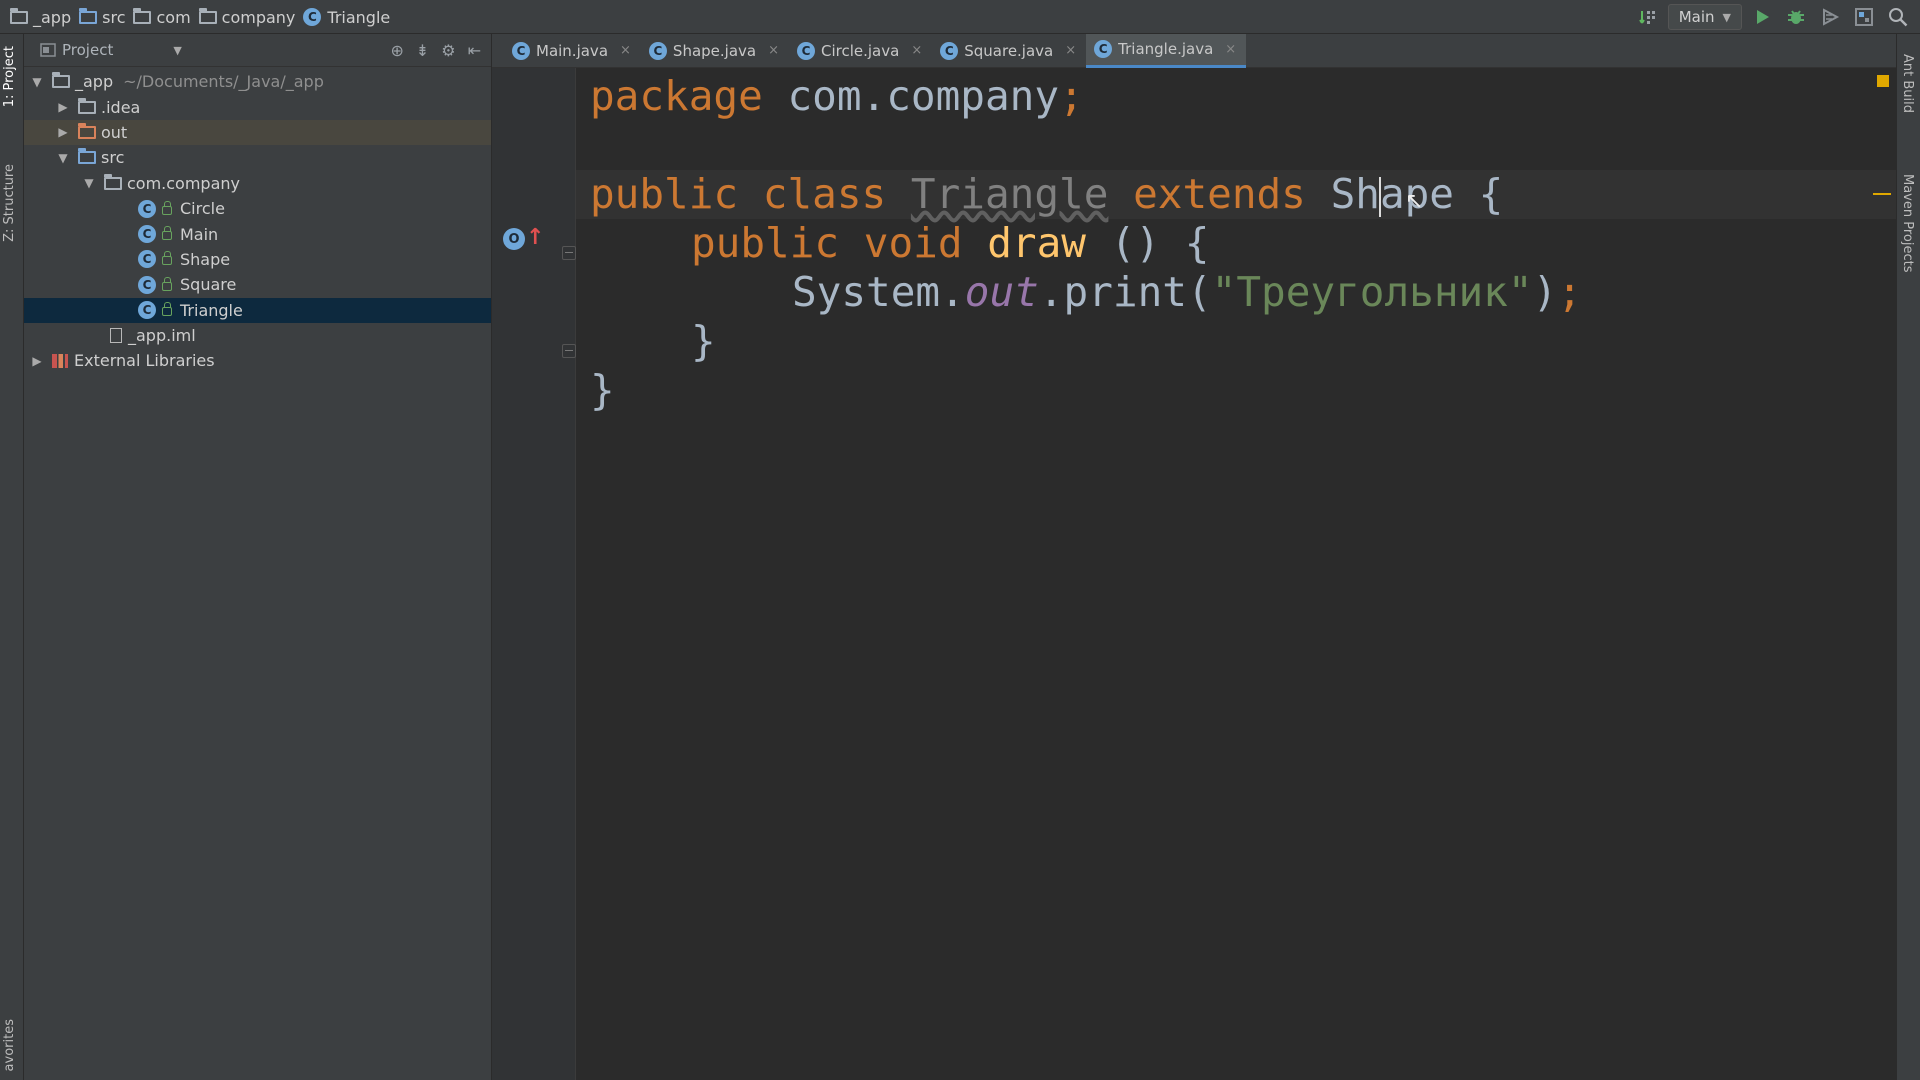 The width and height of the screenshot is (1920, 1080). I want to click on navigation-bar: _app src com company C Triangle Main ▼, so click(960, 17).